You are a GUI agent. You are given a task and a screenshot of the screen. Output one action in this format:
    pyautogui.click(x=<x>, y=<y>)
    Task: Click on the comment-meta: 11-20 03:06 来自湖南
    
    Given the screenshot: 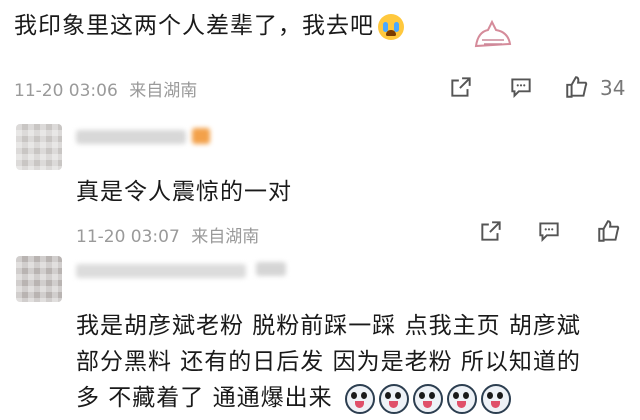 What is the action you would take?
    pyautogui.click(x=105, y=88)
    